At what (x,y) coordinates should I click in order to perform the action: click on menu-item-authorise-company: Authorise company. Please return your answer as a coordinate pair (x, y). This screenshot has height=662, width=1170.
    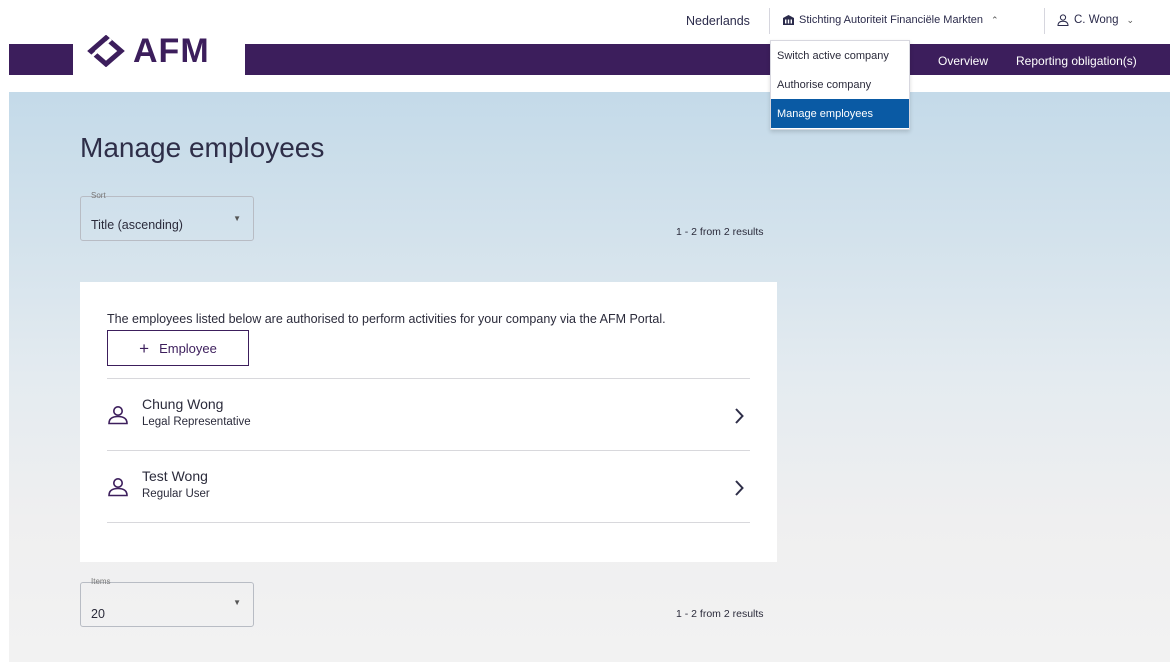
    Looking at the image, I should click on (840, 84).